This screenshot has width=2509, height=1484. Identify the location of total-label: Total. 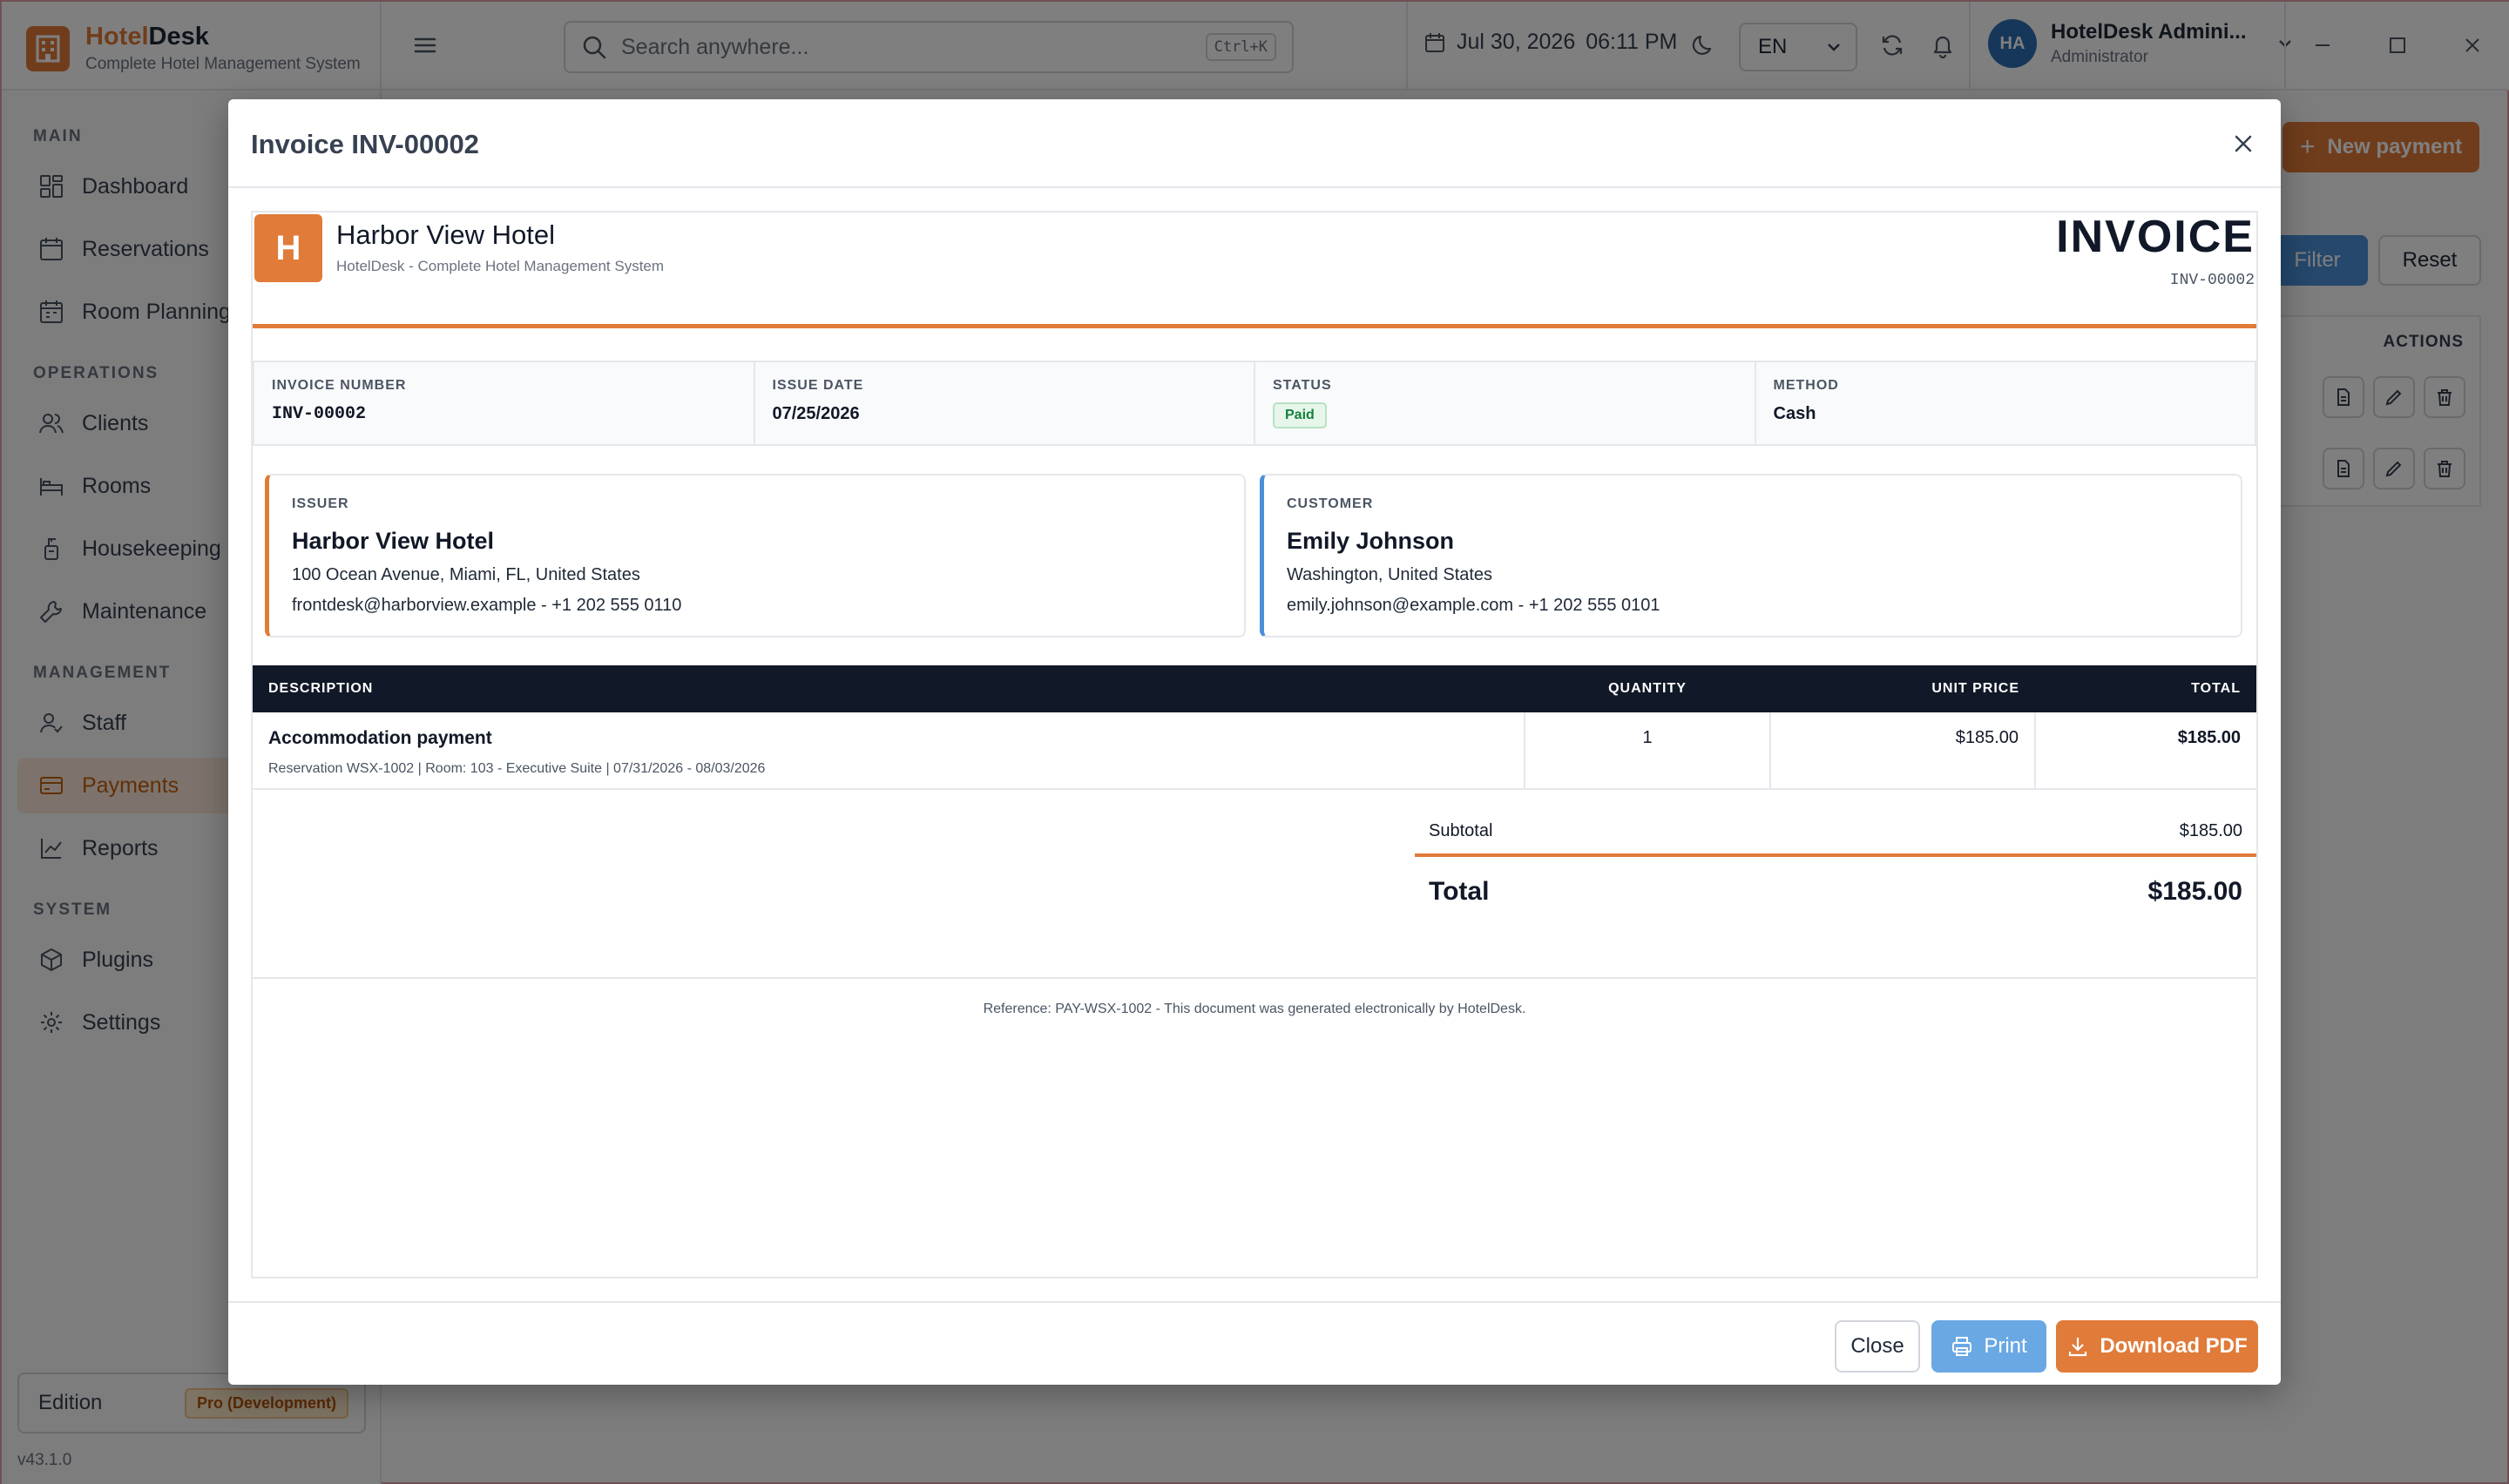
(1459, 892).